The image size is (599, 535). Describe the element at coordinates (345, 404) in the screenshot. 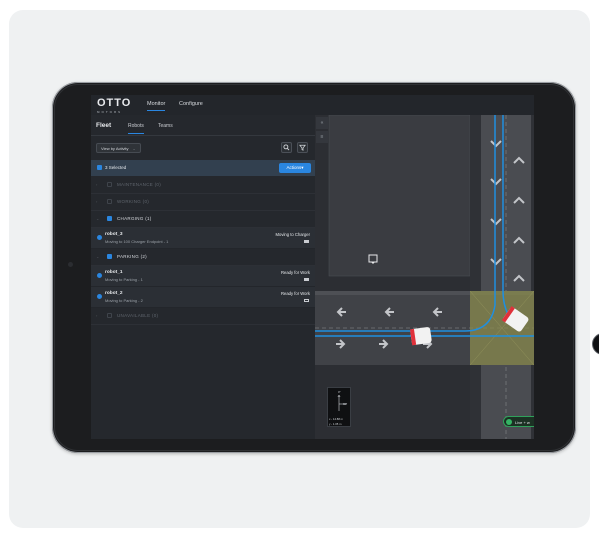

I see `scale-angle-right: 90°` at that location.